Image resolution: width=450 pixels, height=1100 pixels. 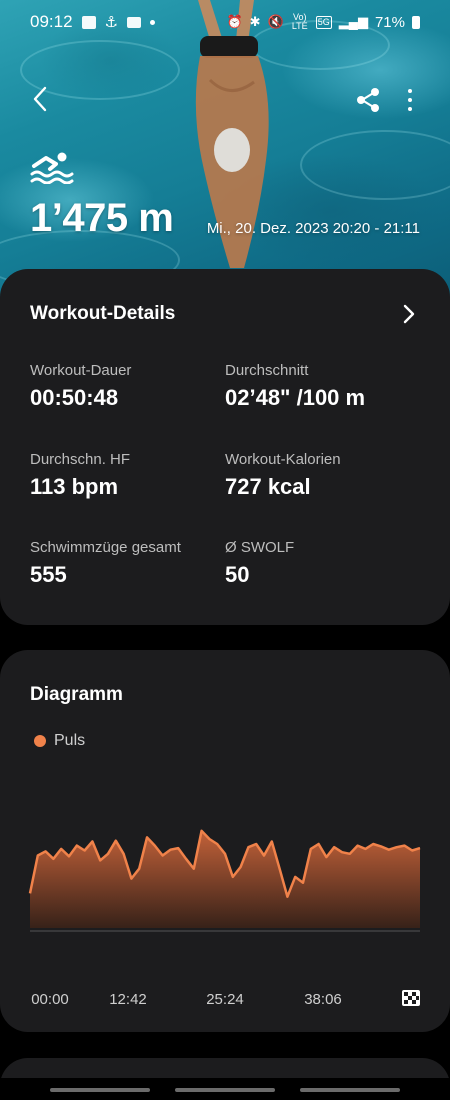 What do you see at coordinates (80, 459) in the screenshot?
I see `metric-label: Durchschn. HF` at bounding box center [80, 459].